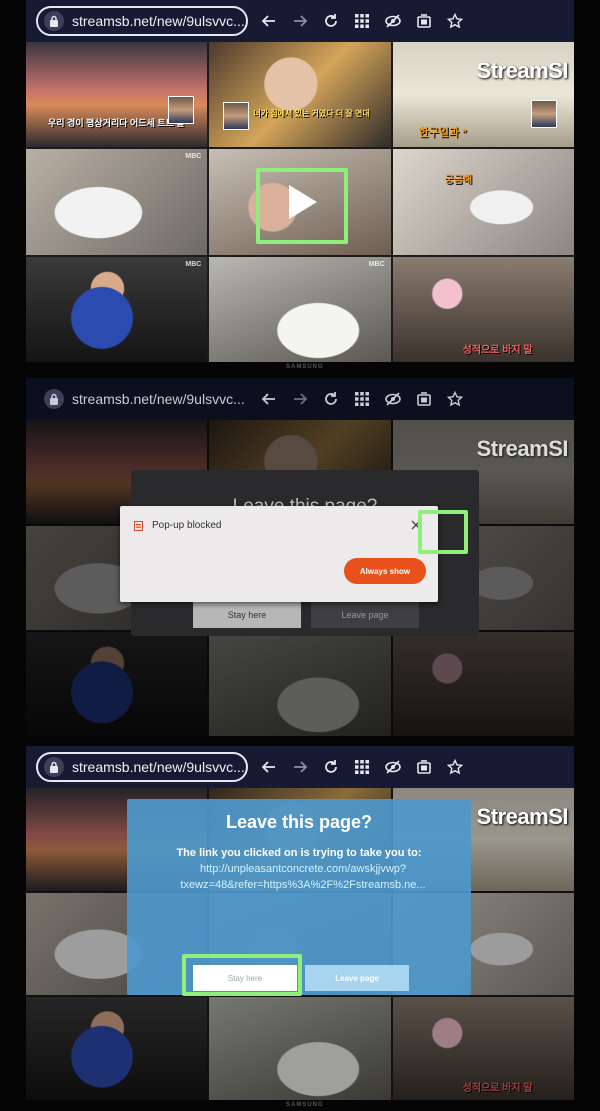 The image size is (600, 1111). What do you see at coordinates (483, 309) in the screenshot?
I see `video-thumbnail: 성적으로 바지 말` at bounding box center [483, 309].